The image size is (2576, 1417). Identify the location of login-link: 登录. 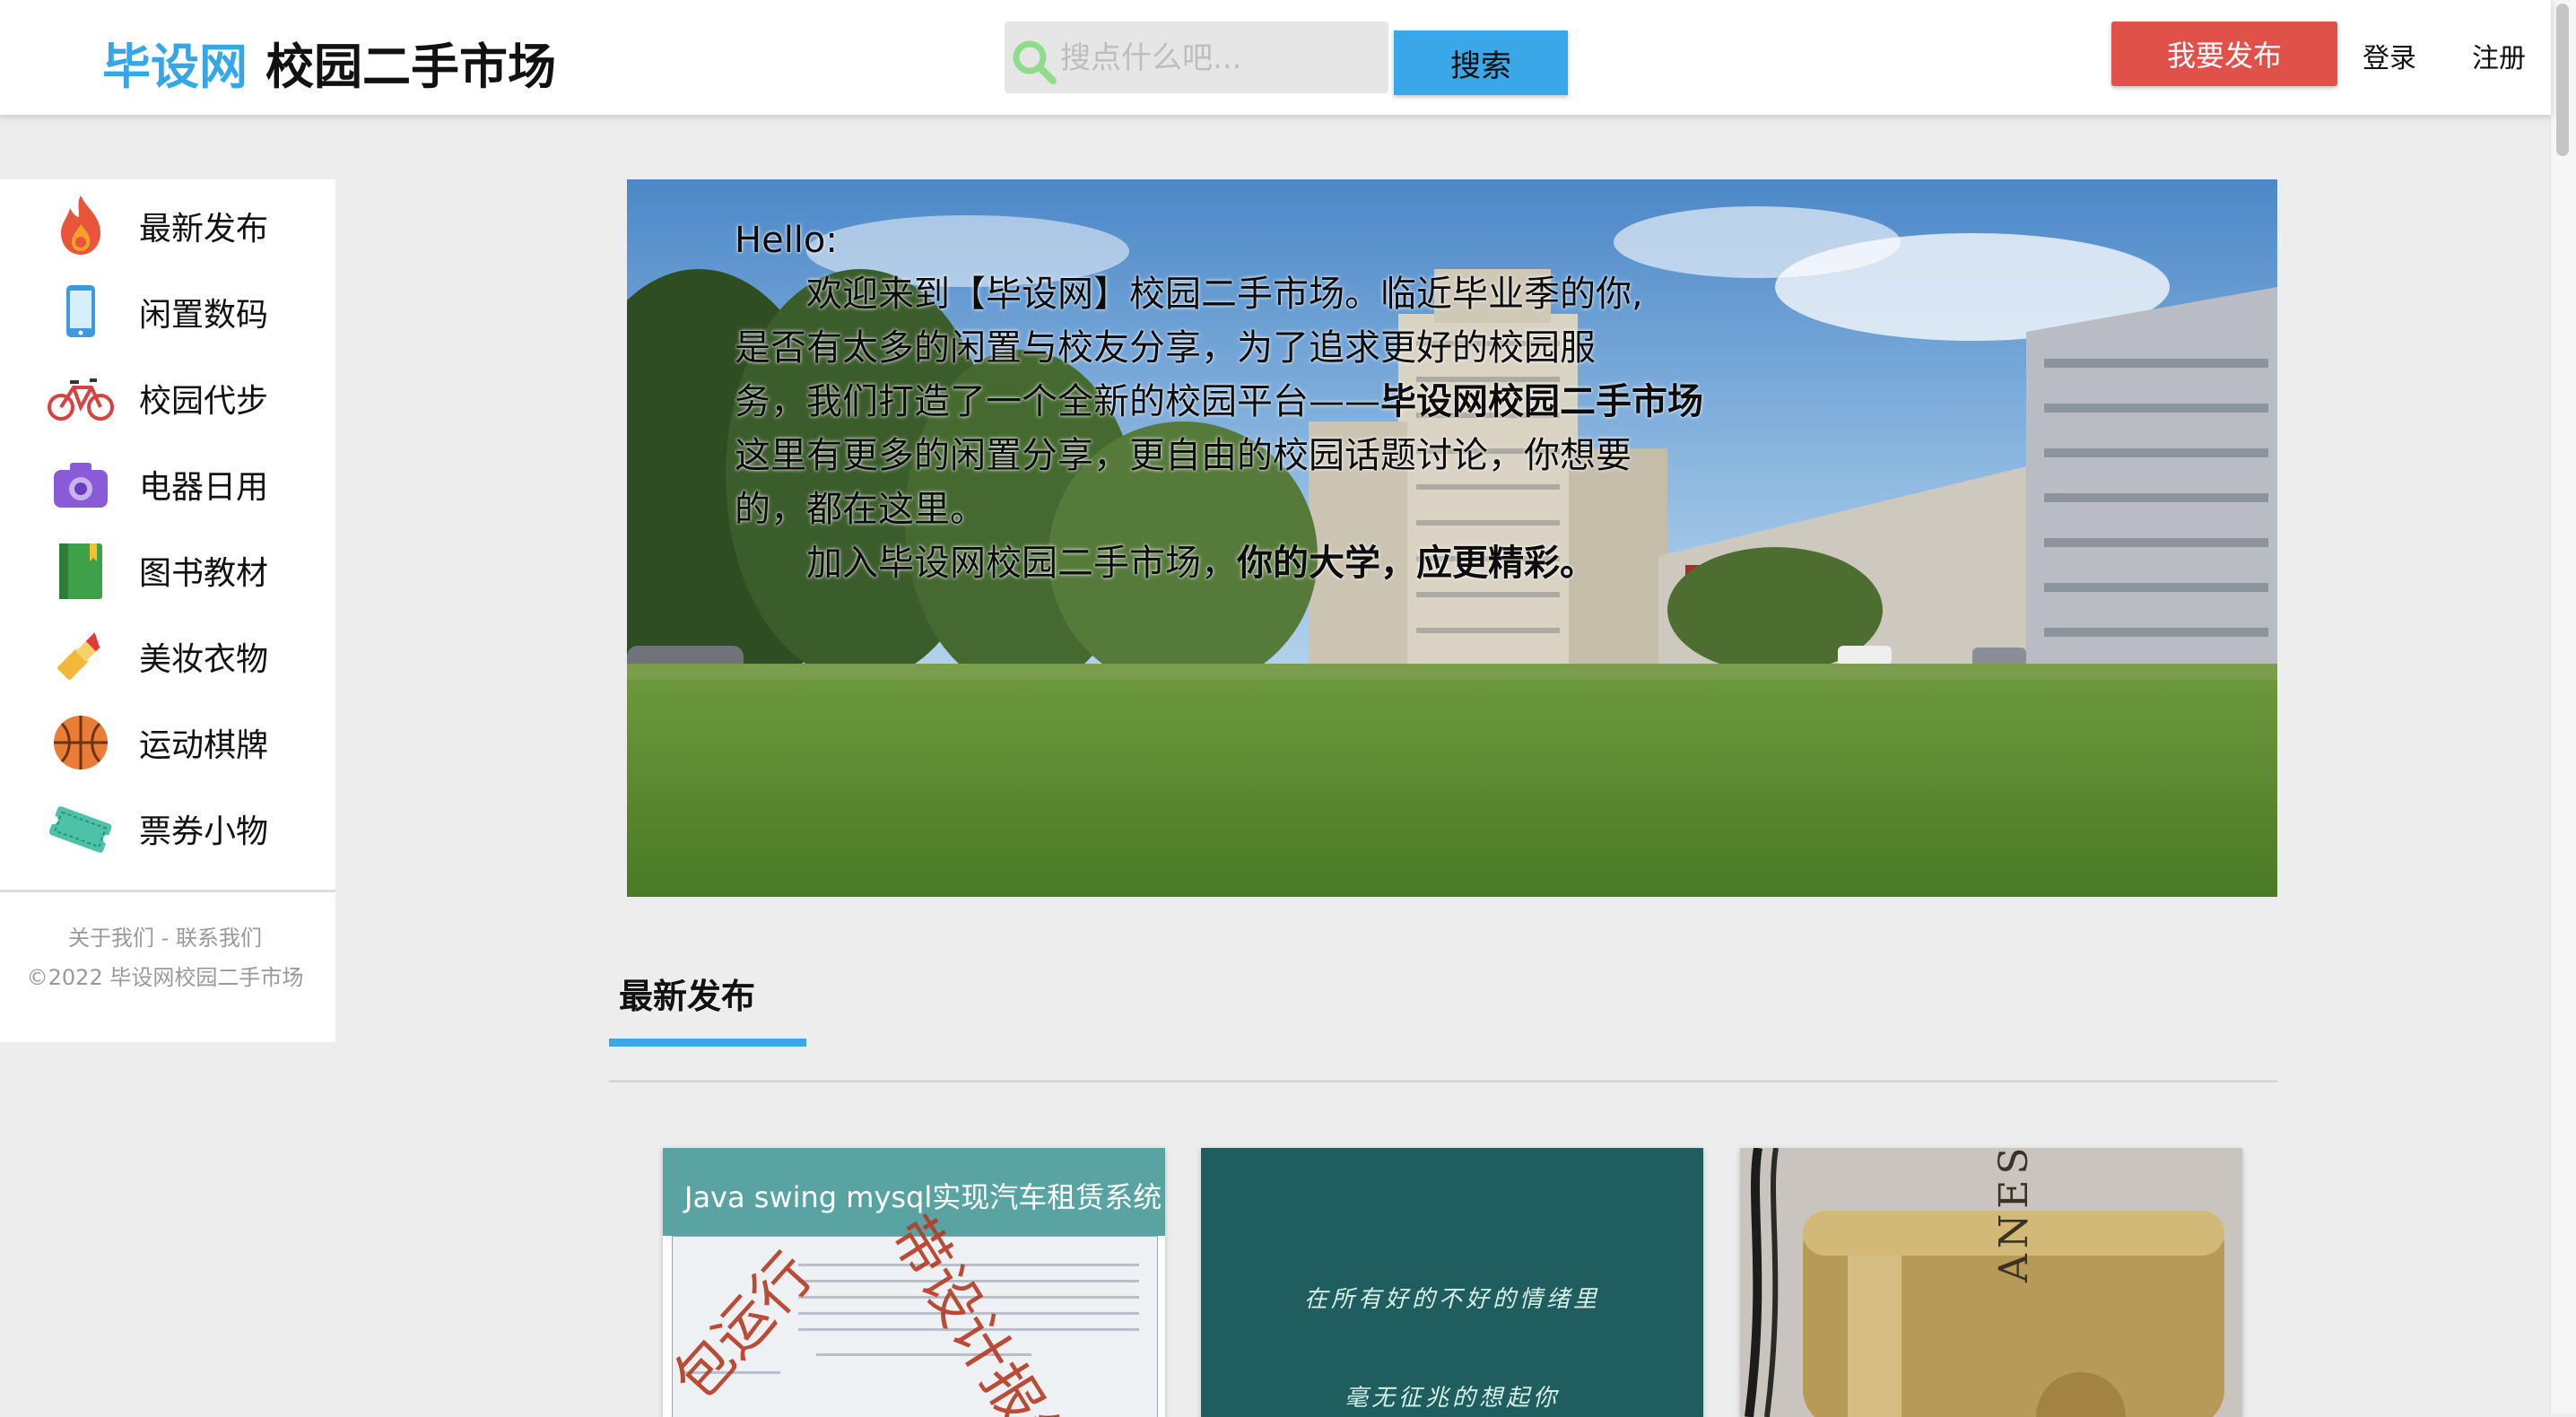
(2389, 55).